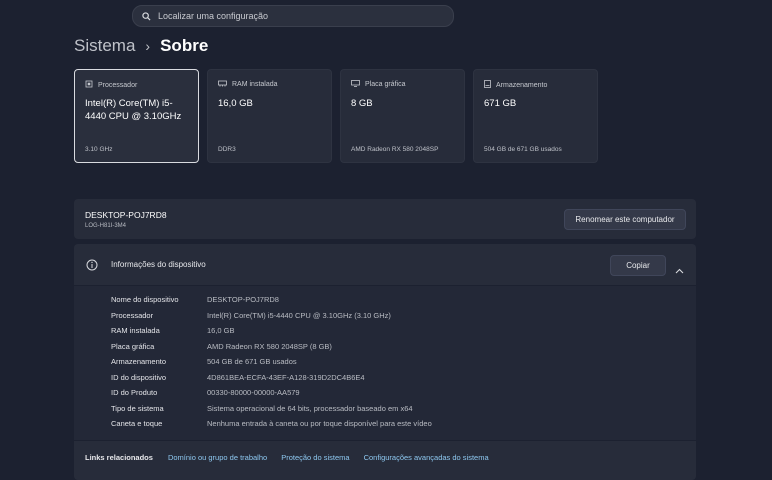 The image size is (772, 480). I want to click on page-title: Sobre, so click(184, 45).